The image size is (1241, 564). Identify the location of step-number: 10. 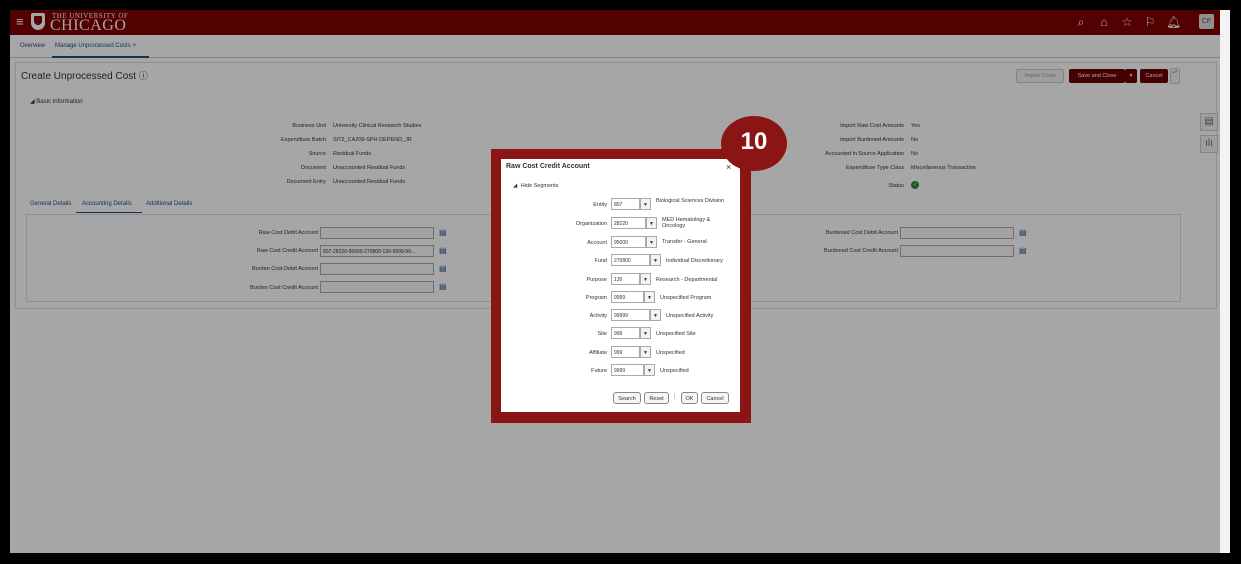
(754, 141).